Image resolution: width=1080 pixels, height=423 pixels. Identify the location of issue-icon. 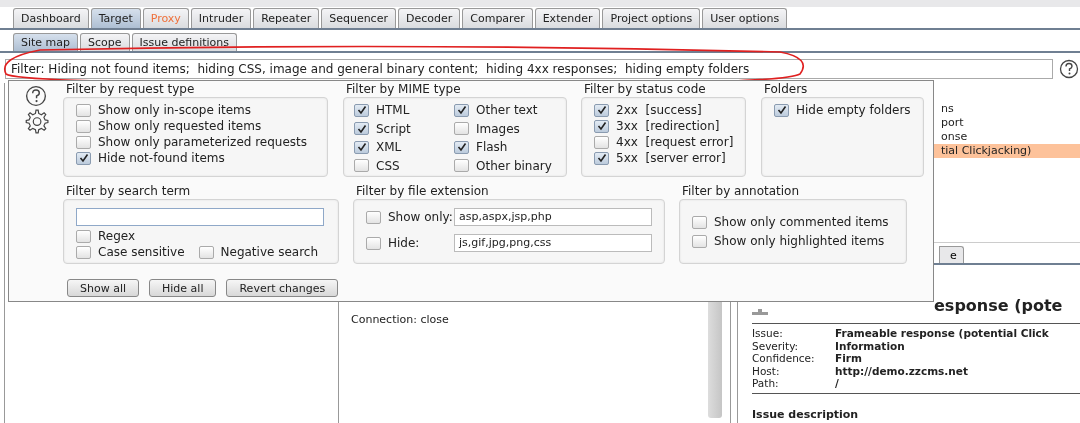
(760, 312).